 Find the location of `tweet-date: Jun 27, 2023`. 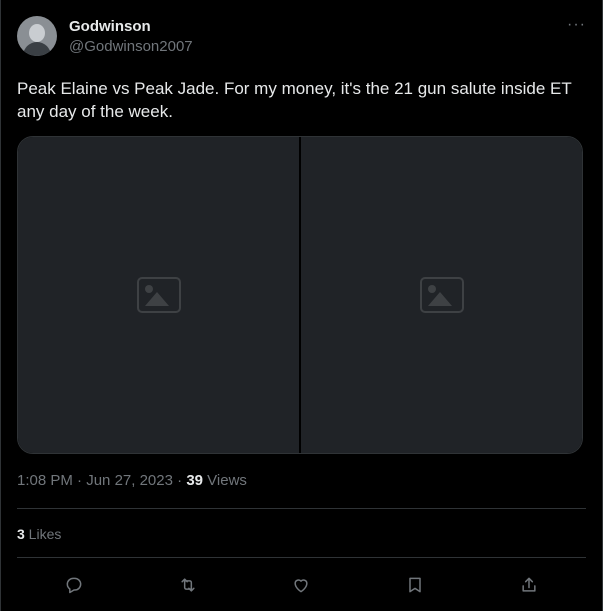

tweet-date: Jun 27, 2023 is located at coordinates (129, 480).